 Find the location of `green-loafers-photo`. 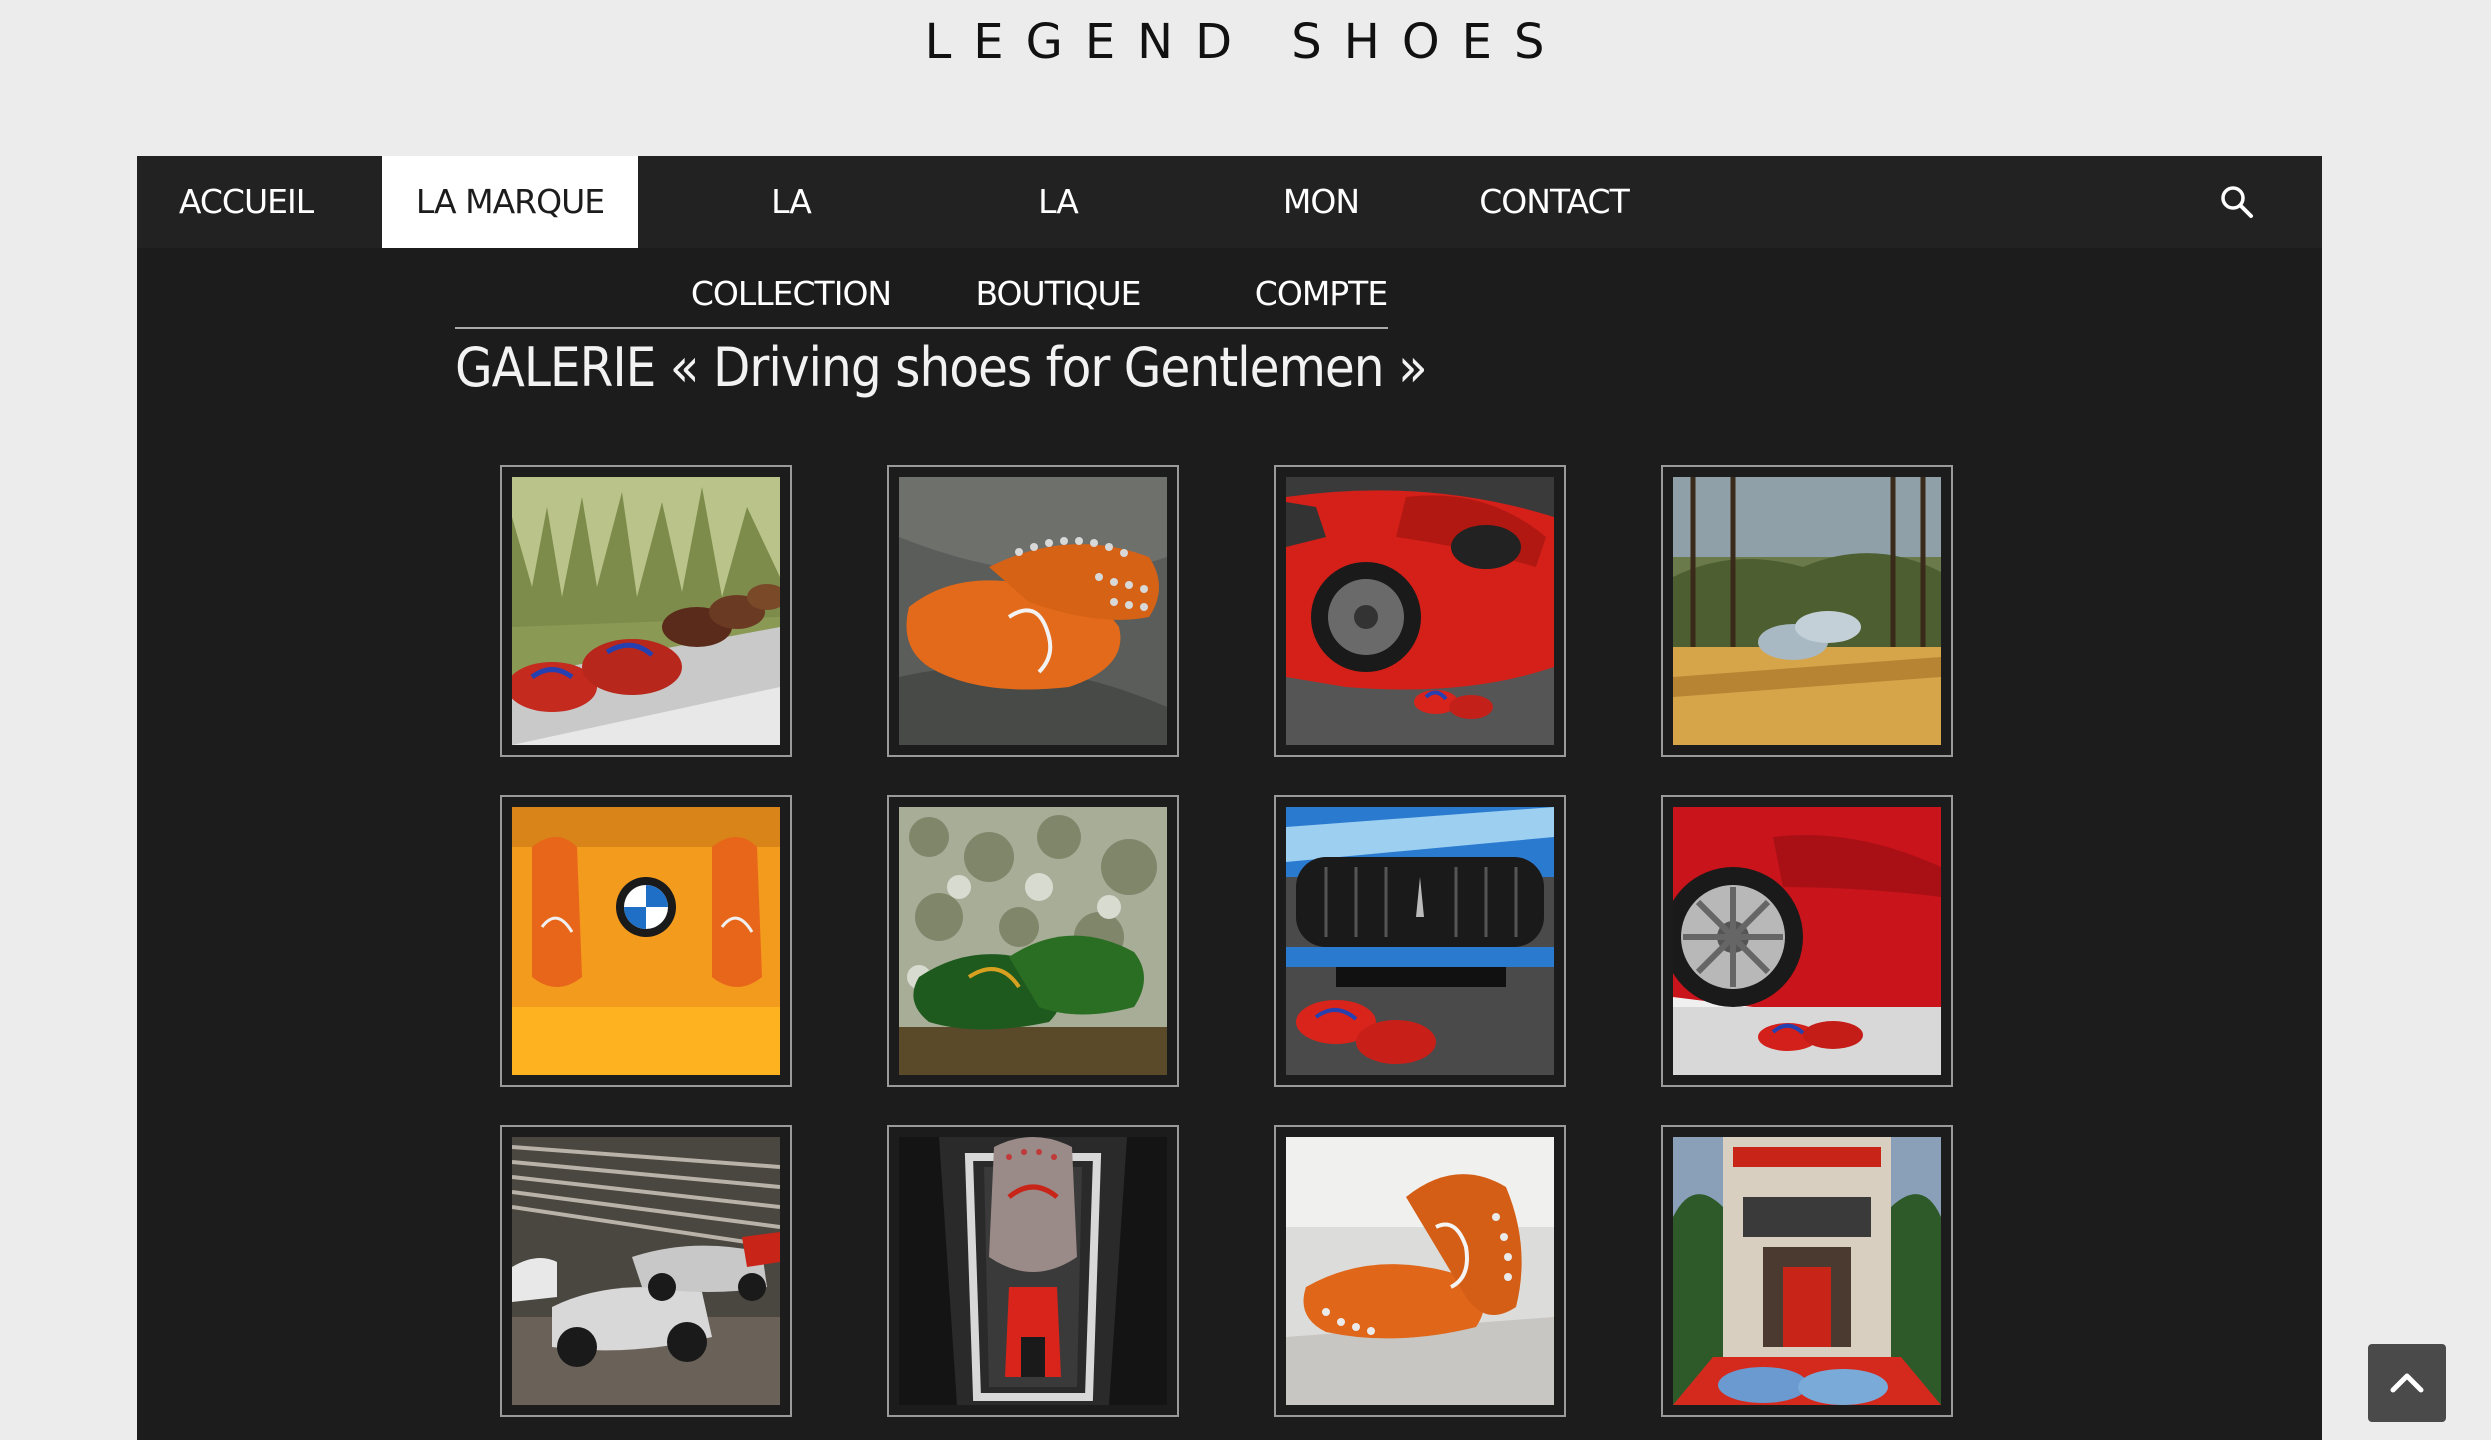

green-loafers-photo is located at coordinates (1033, 941).